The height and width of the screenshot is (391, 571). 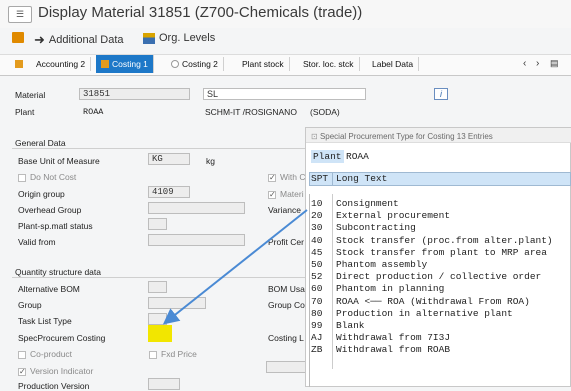 What do you see at coordinates (286, 305) in the screenshot?
I see `group-counter-label: Group Co` at bounding box center [286, 305].